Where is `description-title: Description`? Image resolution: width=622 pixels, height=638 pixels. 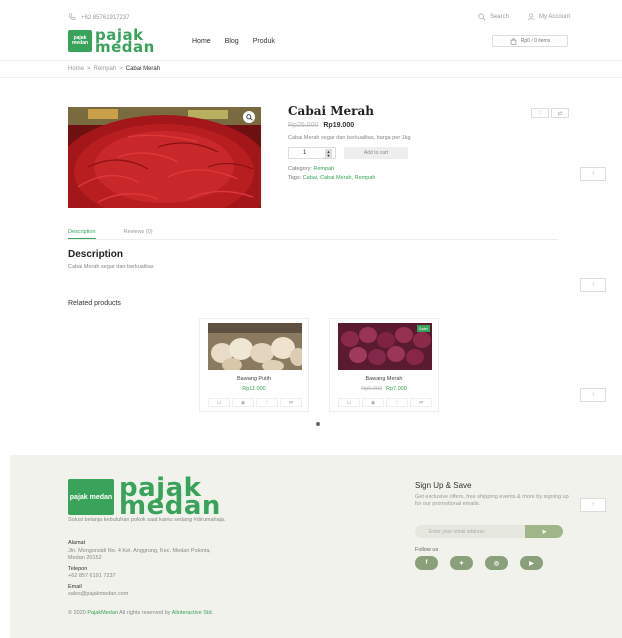 description-title: Description is located at coordinates (96, 254).